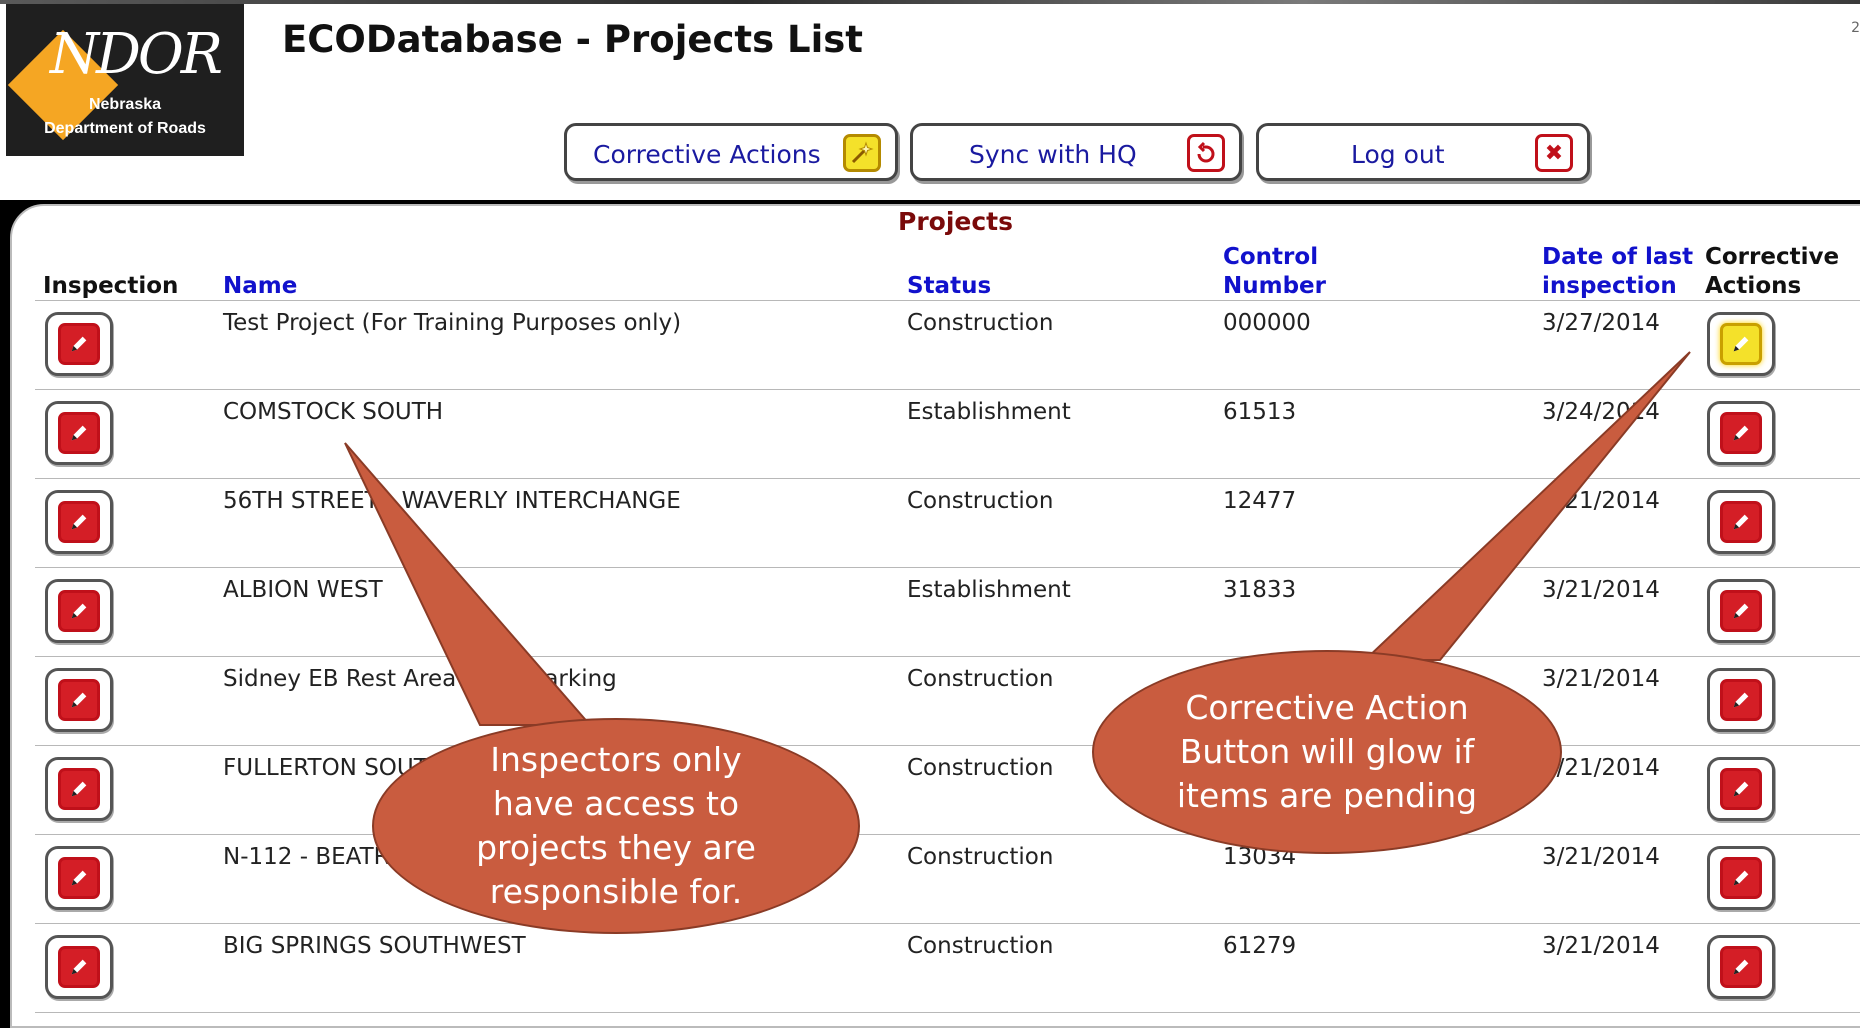 This screenshot has width=1860, height=1028. I want to click on left-callout-line3: projects they are, so click(616, 847).